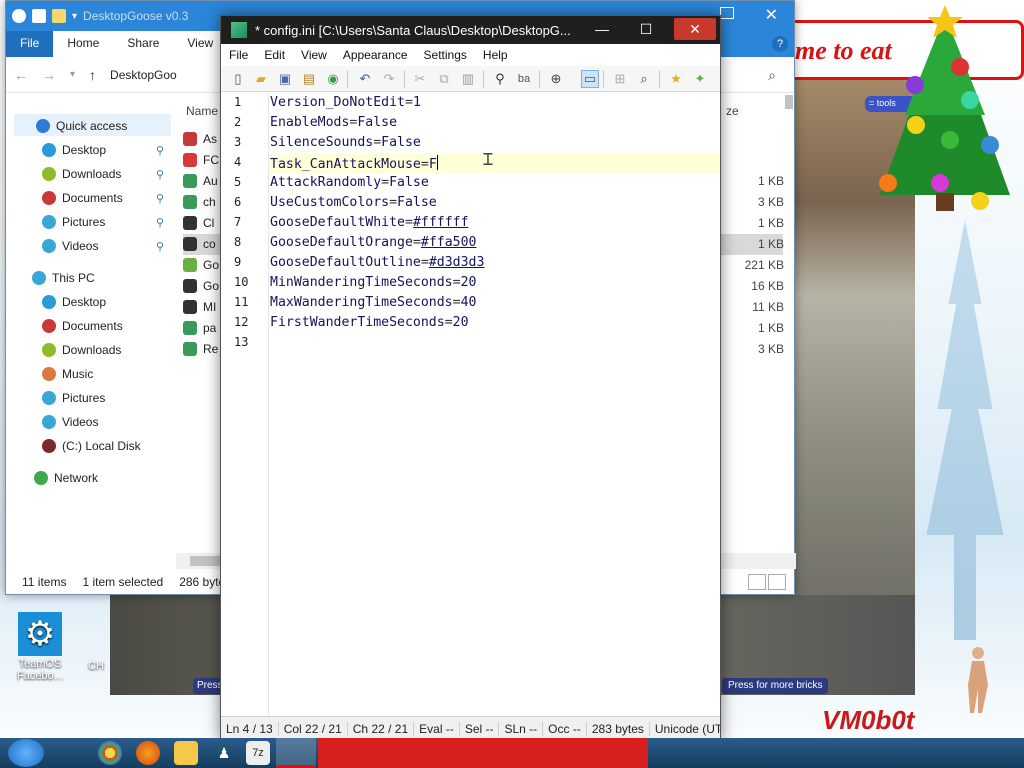 The image size is (1024, 768). I want to click on file-row: MI, so click(199, 307).